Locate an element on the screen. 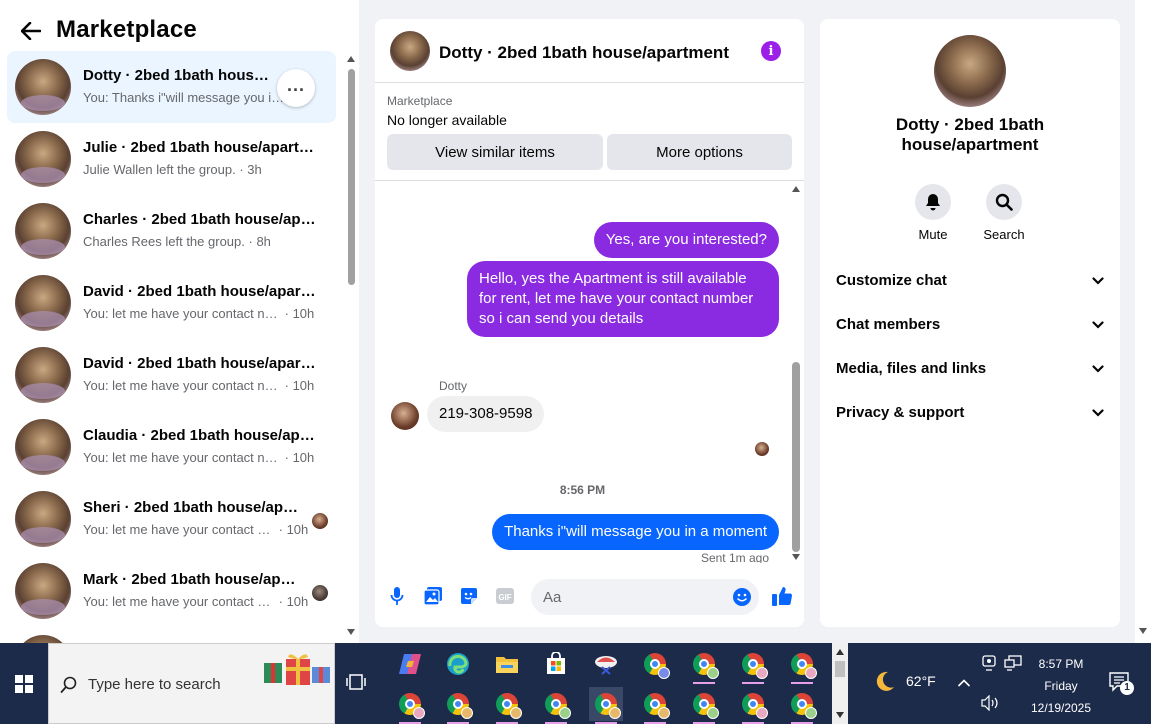 Image resolution: width=1151 pixels, height=724 pixels. network-icon is located at coordinates (1013, 664).